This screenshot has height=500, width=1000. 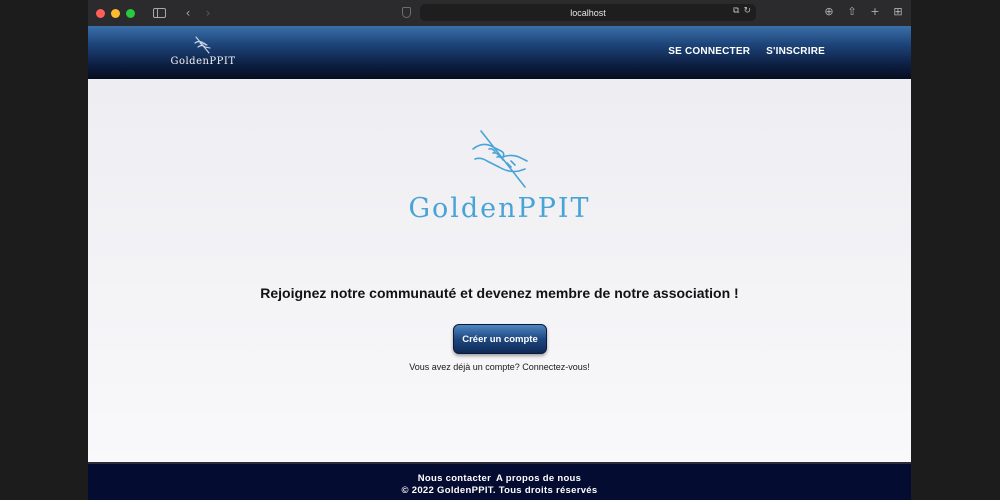 What do you see at coordinates (188, 13) in the screenshot?
I see `back-icon: ‹` at bounding box center [188, 13].